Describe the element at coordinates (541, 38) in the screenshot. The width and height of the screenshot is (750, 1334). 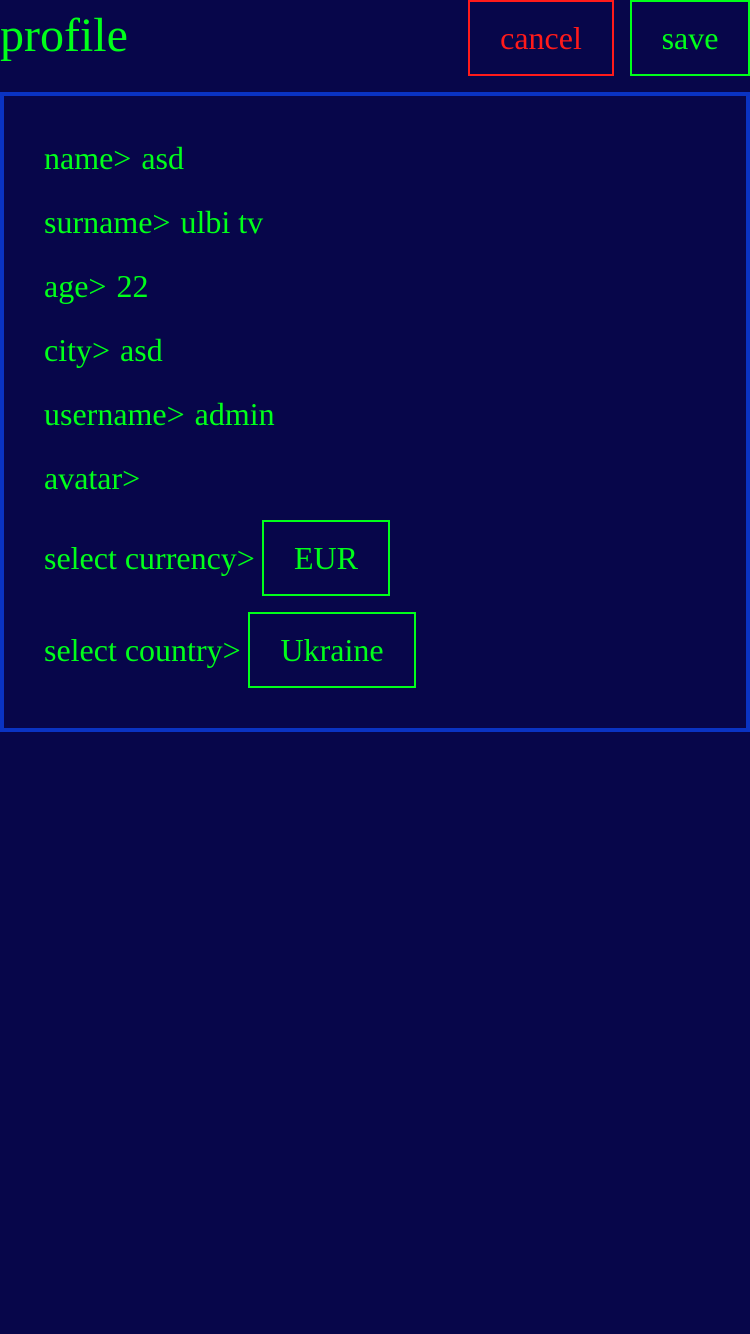
I see `cancel-button: cancel` at that location.